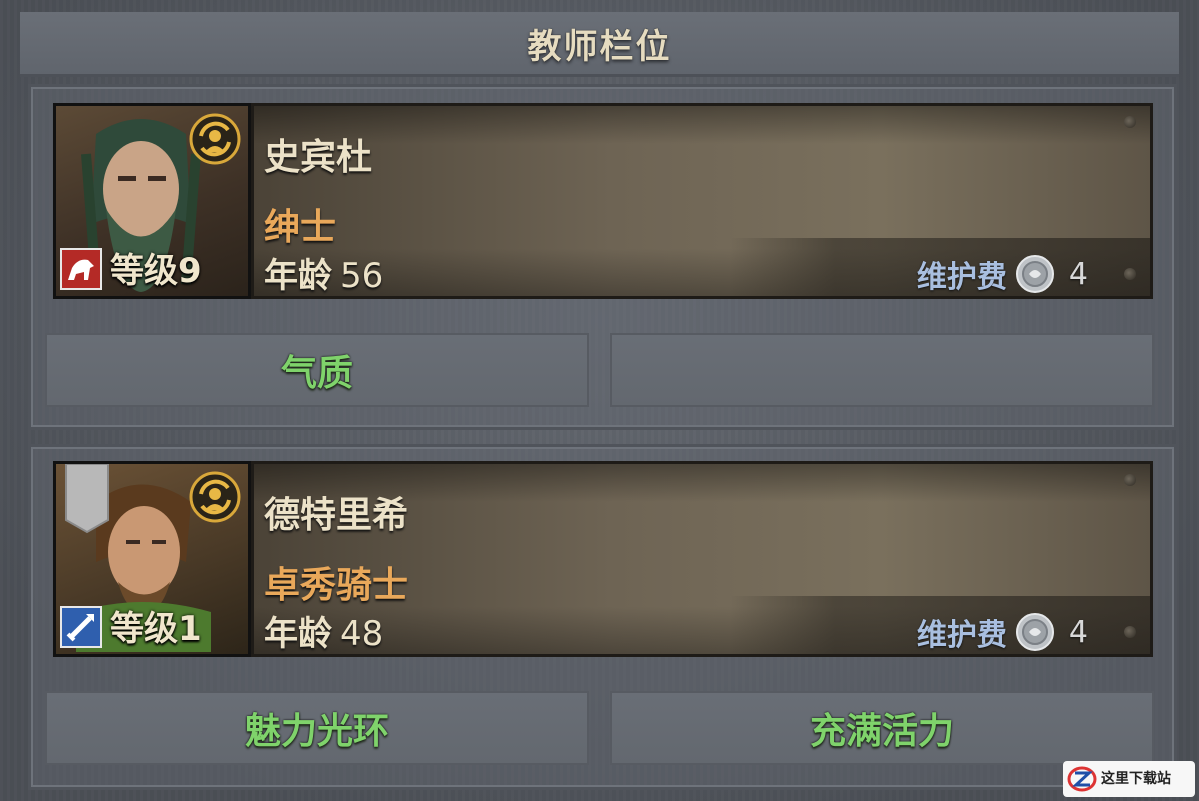 Image resolution: width=1199 pixels, height=801 pixels. Describe the element at coordinates (156, 629) in the screenshot. I see `level-label: 等级1` at that location.